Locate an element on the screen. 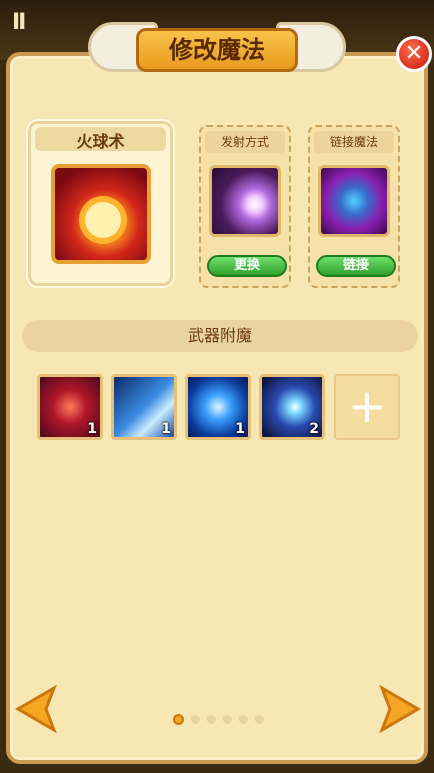 The height and width of the screenshot is (773, 434). add-enchant-button: + is located at coordinates (367, 407).